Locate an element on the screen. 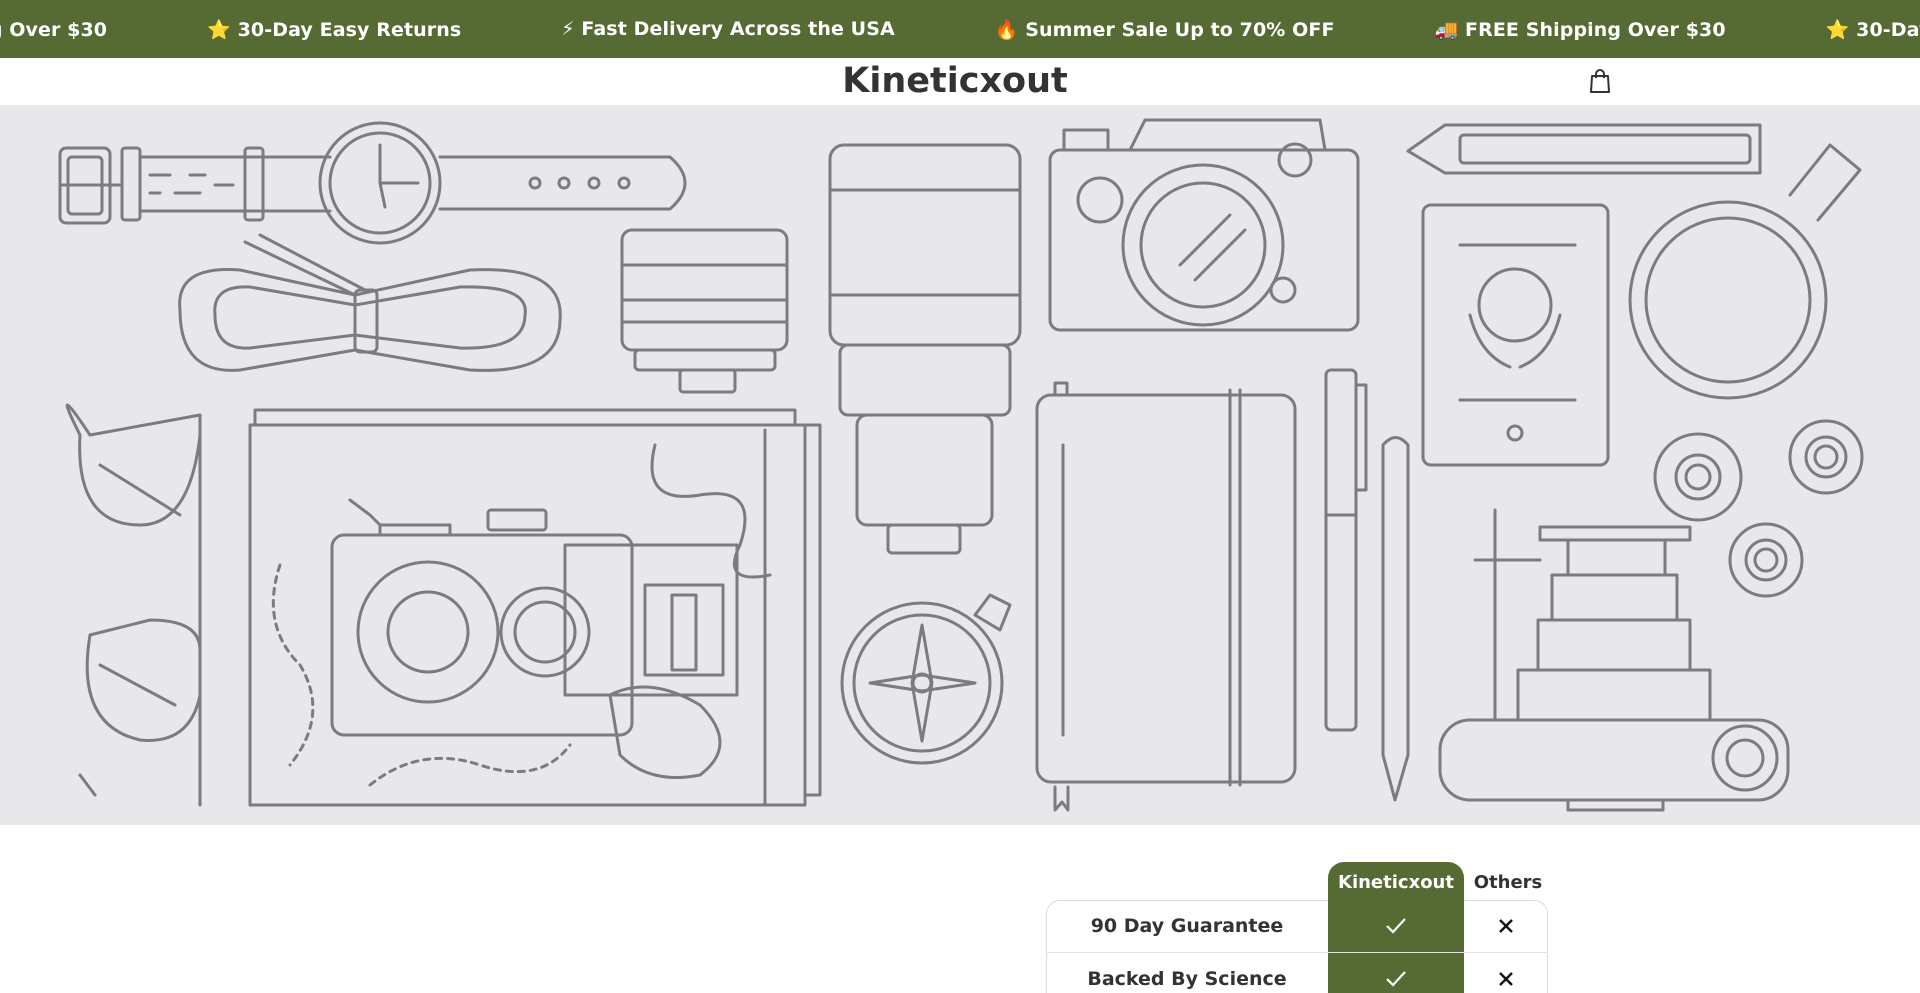  brand-logo: Kineticxout is located at coordinates (955, 81).